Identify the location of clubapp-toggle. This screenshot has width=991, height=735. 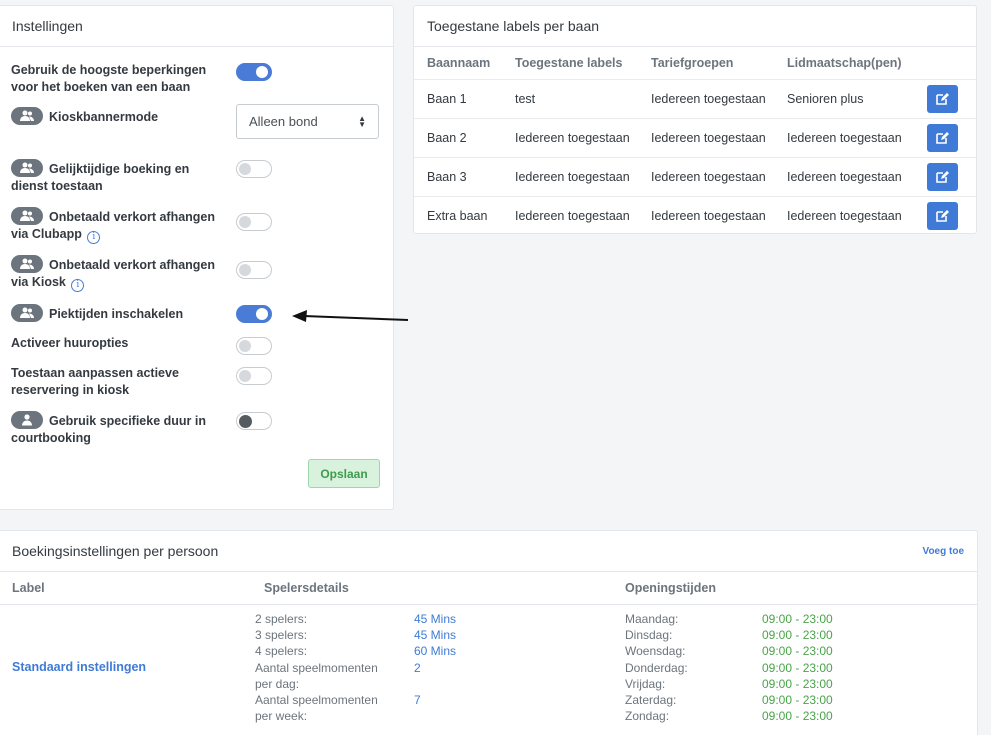
(254, 222).